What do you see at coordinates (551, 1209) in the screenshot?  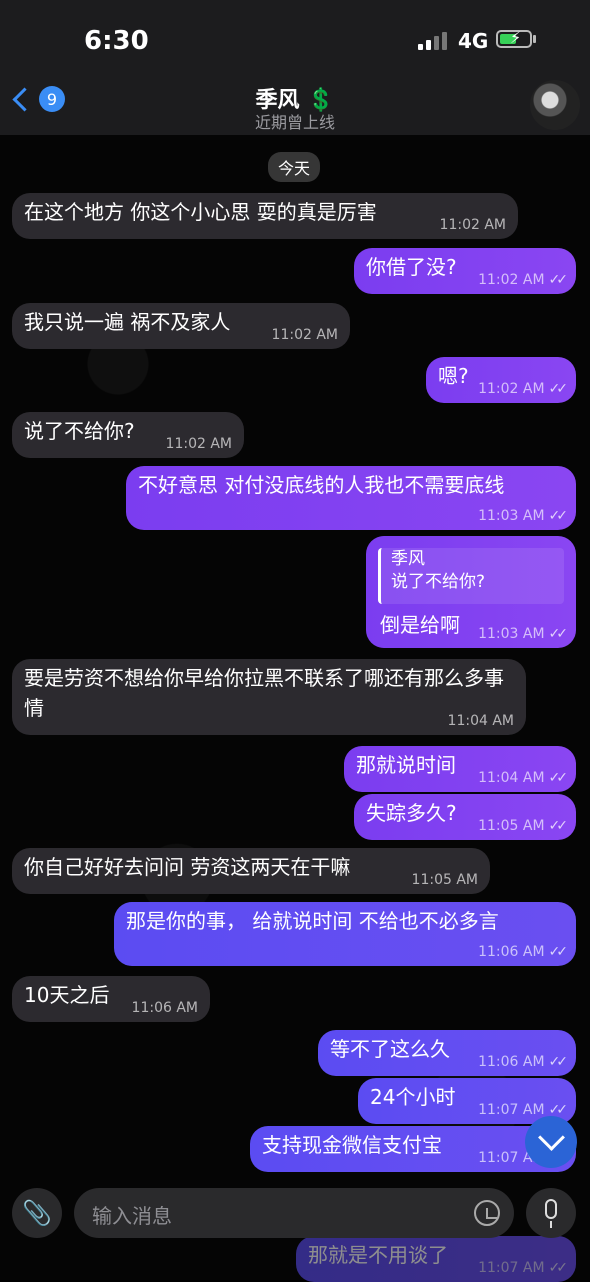 I see `mic-icon` at bounding box center [551, 1209].